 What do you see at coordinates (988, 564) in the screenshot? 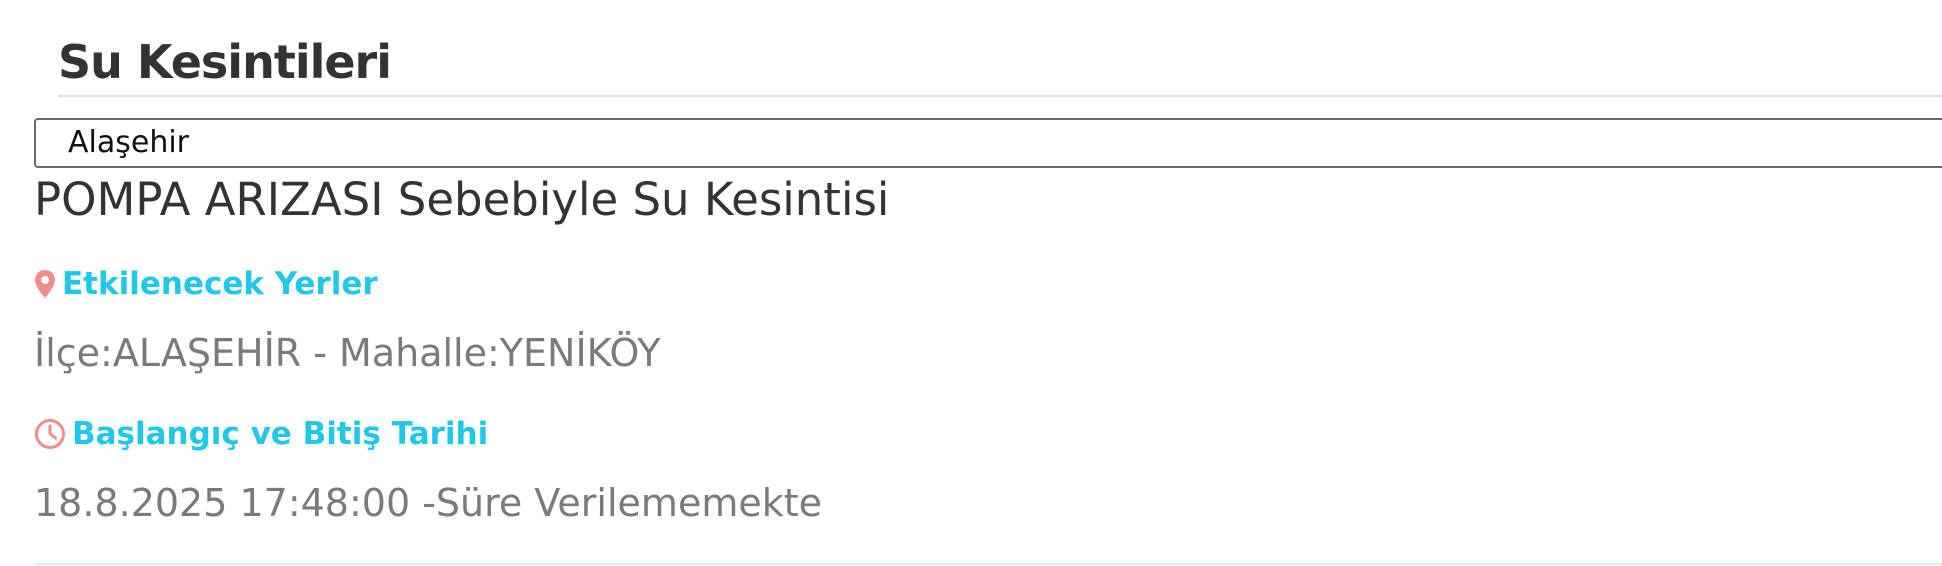
I see `section-divider` at bounding box center [988, 564].